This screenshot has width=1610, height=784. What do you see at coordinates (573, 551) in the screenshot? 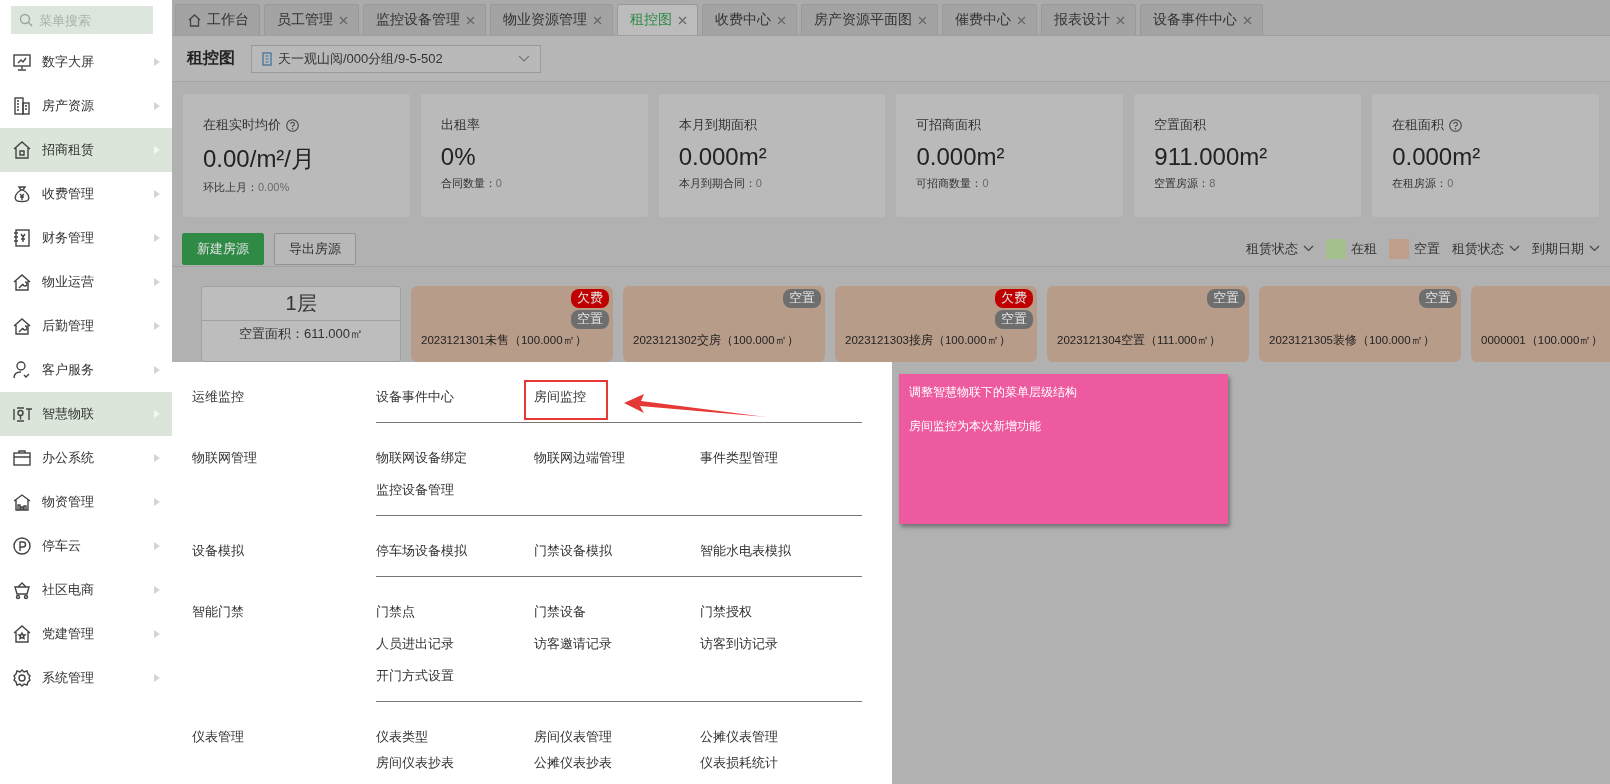
I see `menu-item: 门禁设备模拟` at bounding box center [573, 551].